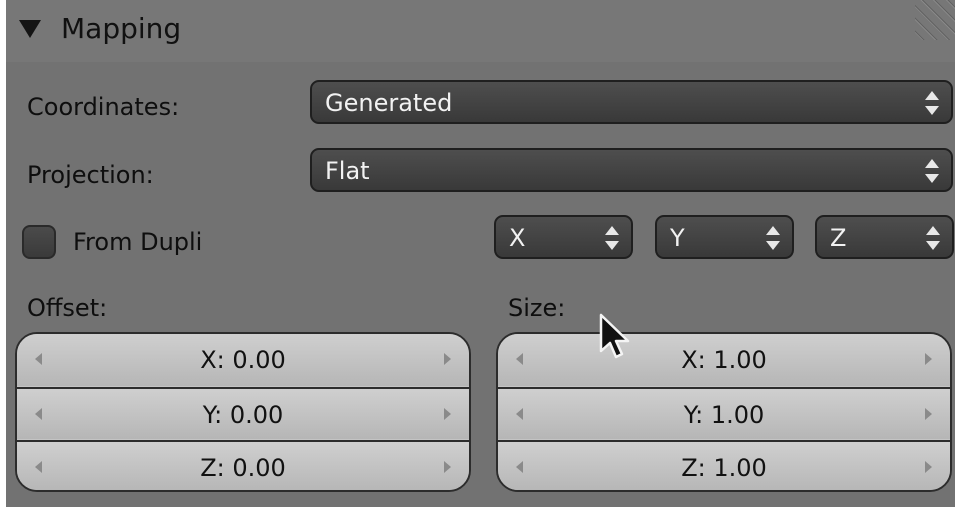  I want to click on size-x-value: X: 1.00, so click(724, 360).